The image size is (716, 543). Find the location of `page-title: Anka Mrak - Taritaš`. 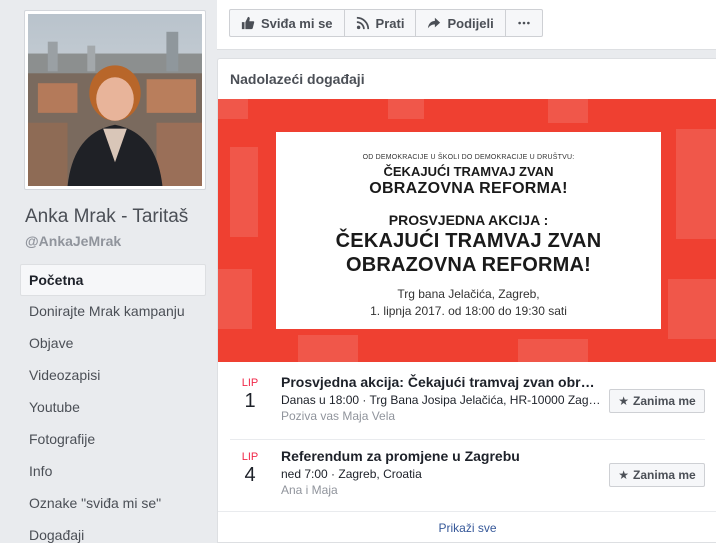

page-title: Anka Mrak - Taritaš is located at coordinates (106, 217).